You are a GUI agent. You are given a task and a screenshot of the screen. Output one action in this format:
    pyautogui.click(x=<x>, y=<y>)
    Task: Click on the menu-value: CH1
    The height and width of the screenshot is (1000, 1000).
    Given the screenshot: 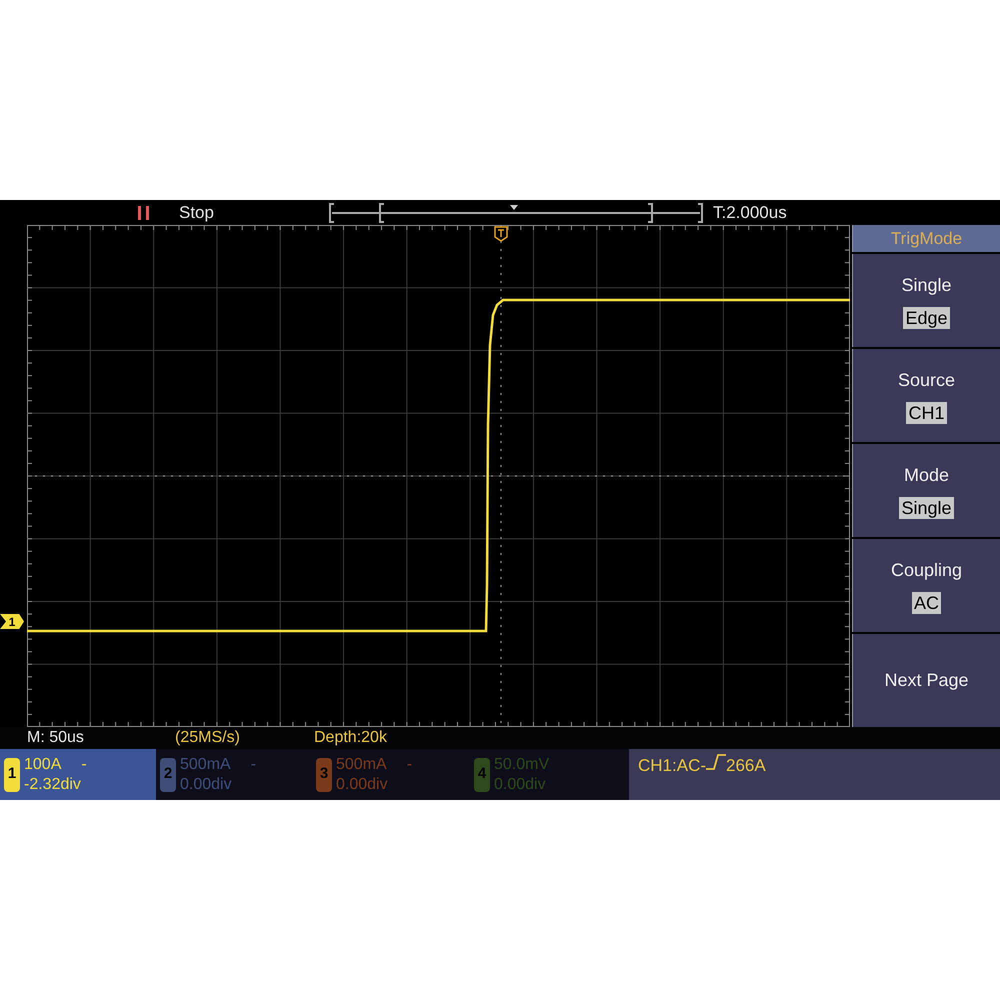 What is the action you would take?
    pyautogui.click(x=926, y=413)
    